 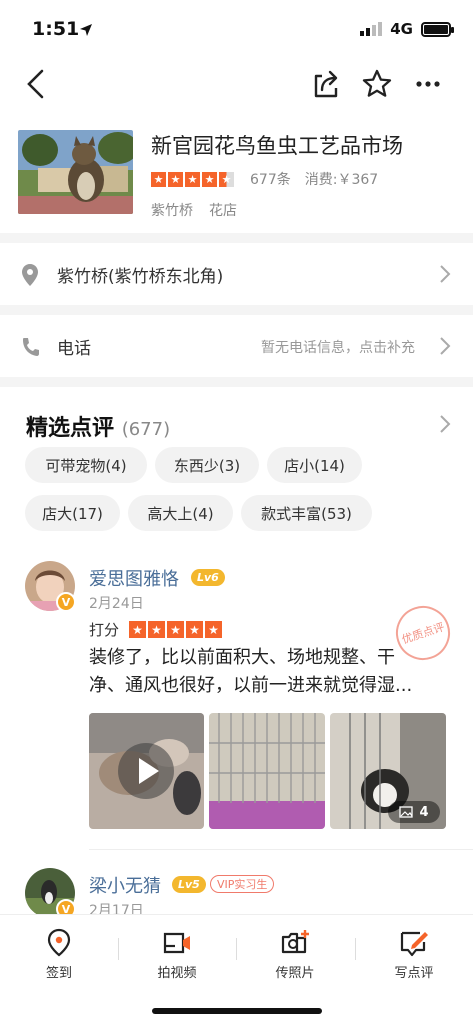 I want to click on camera-add-icon, so click(x=295, y=942).